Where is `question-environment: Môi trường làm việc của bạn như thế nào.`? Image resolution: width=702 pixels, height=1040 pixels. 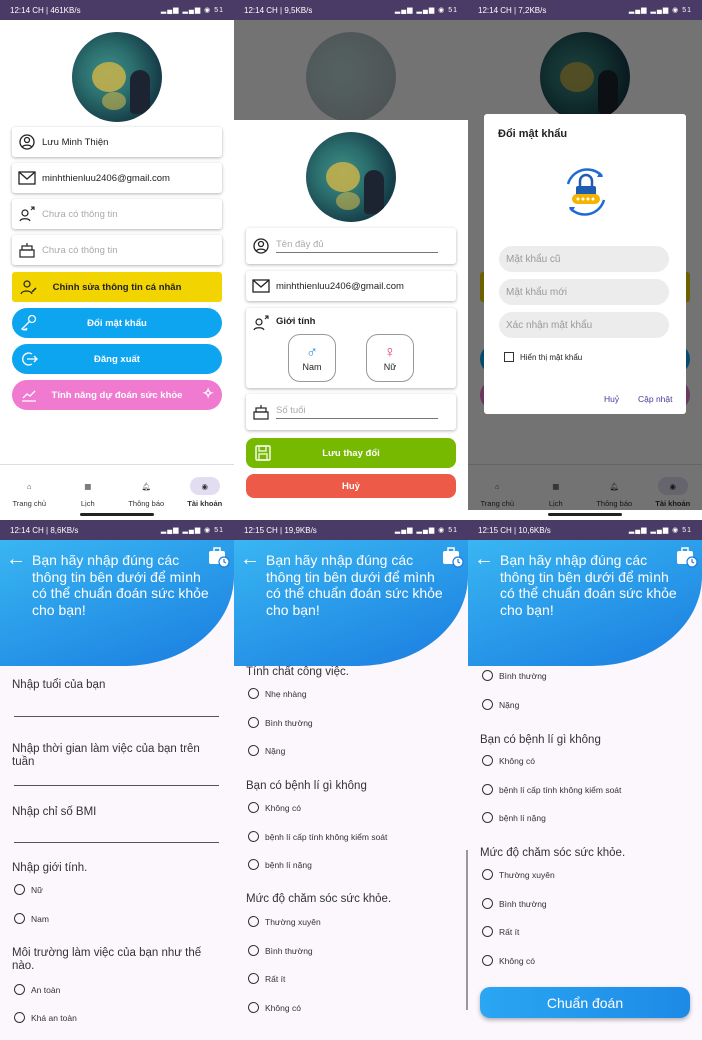 question-environment: Môi trường làm việc của bạn như thế nào. is located at coordinates (107, 959).